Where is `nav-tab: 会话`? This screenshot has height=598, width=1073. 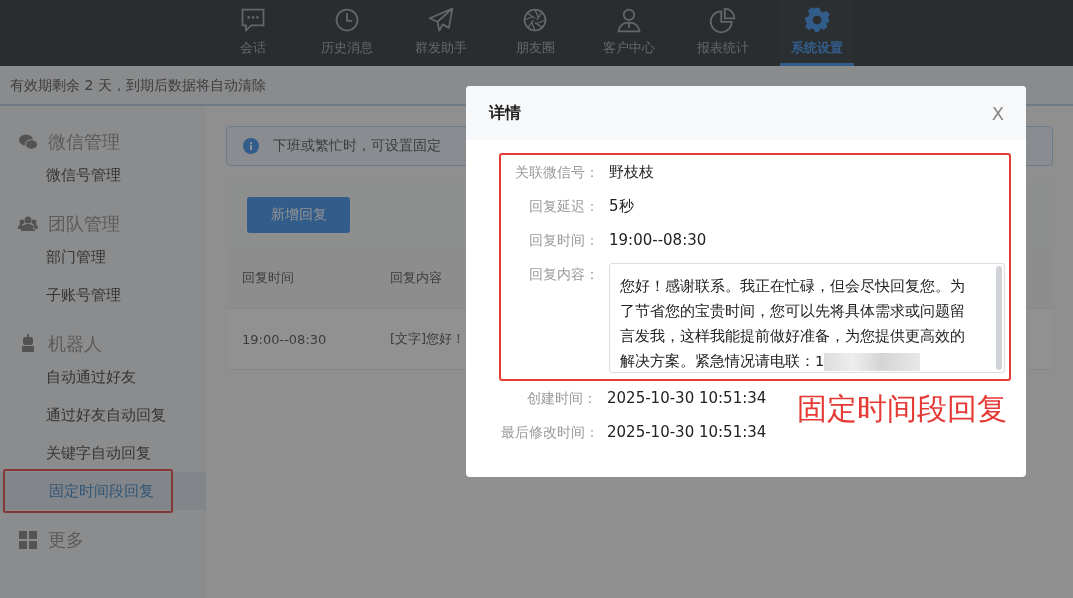
nav-tab: 会话 is located at coordinates (253, 33).